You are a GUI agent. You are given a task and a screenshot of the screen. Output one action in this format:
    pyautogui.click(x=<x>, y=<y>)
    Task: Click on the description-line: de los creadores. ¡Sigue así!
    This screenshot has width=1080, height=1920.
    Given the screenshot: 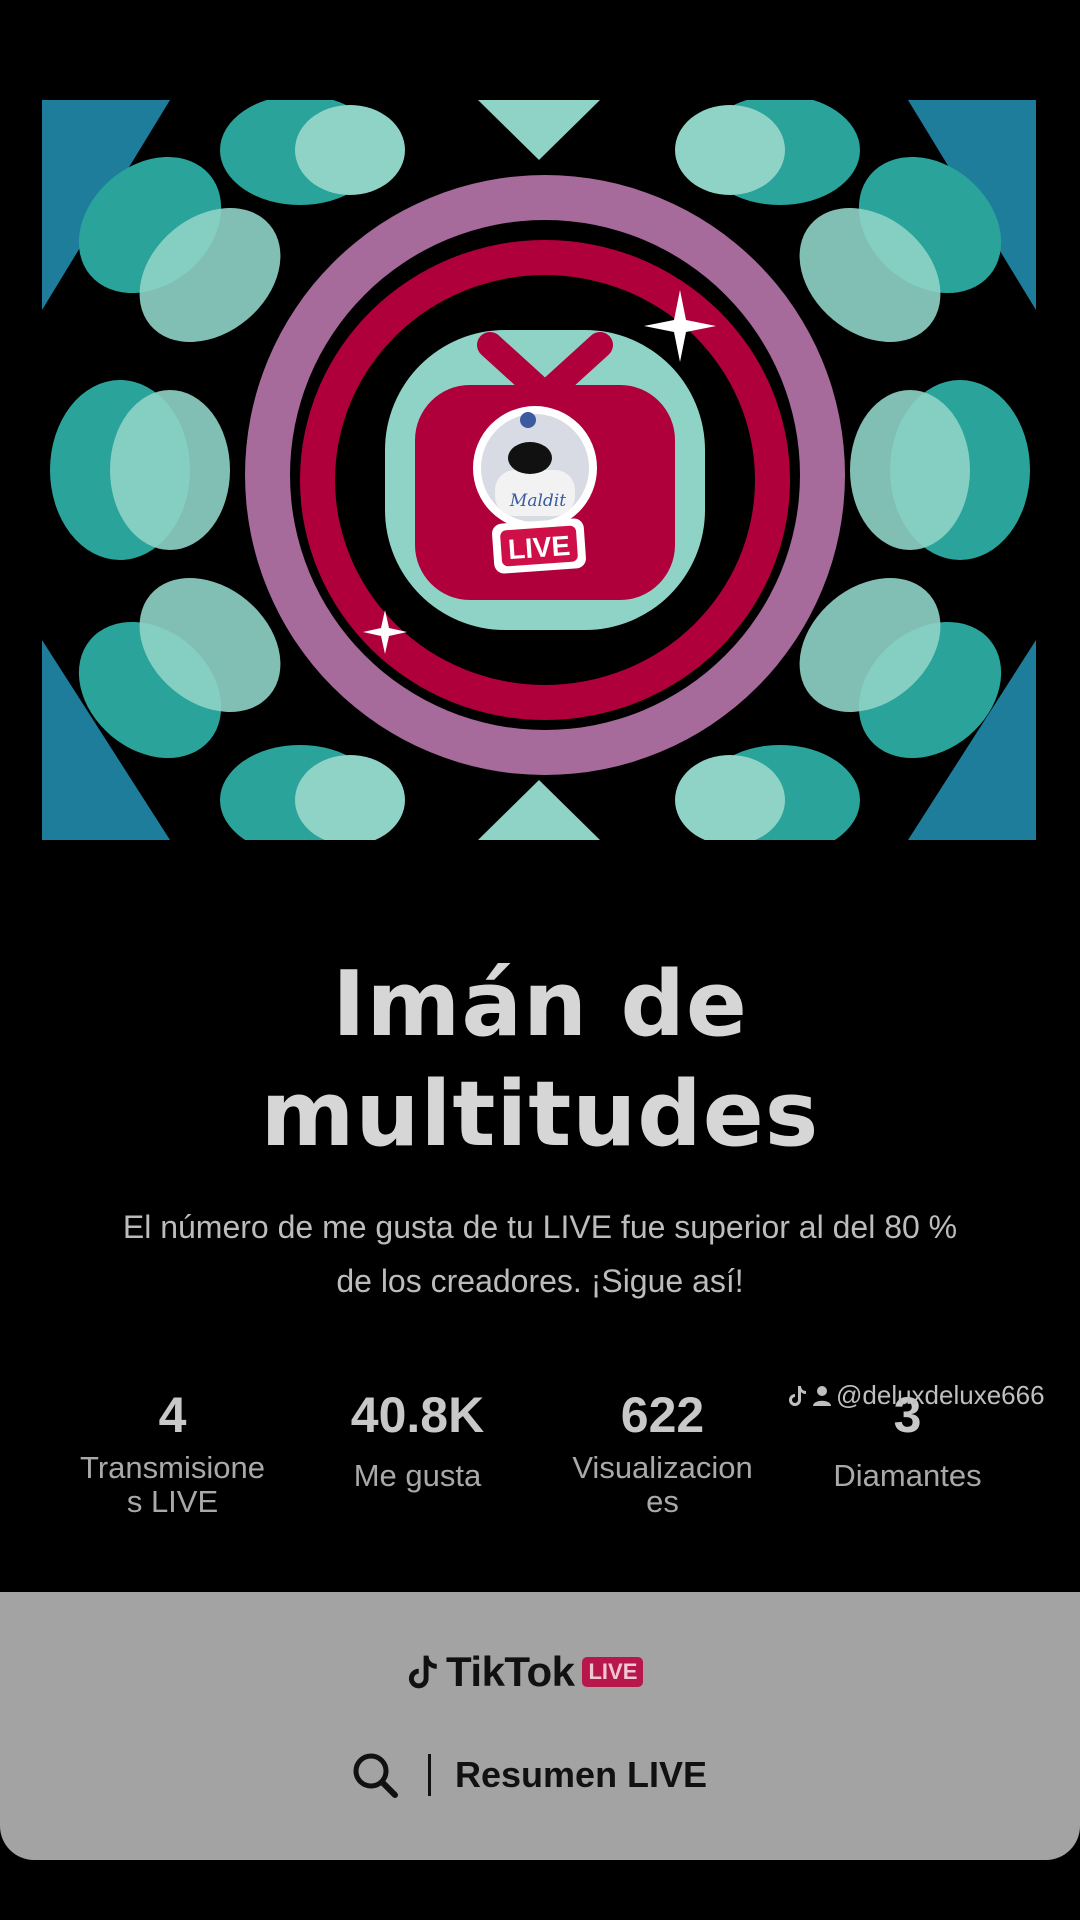 What is the action you would take?
    pyautogui.click(x=540, y=1281)
    